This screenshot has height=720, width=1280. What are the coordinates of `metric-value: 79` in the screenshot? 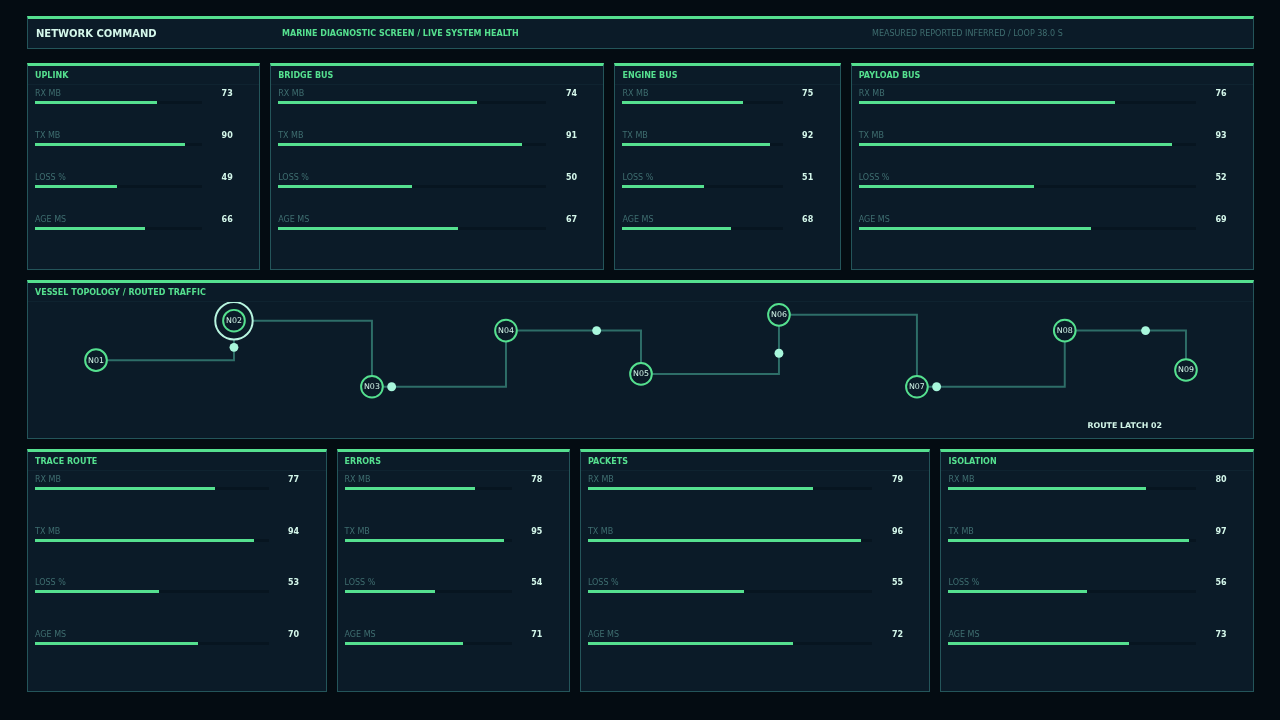 It's located at (897, 479).